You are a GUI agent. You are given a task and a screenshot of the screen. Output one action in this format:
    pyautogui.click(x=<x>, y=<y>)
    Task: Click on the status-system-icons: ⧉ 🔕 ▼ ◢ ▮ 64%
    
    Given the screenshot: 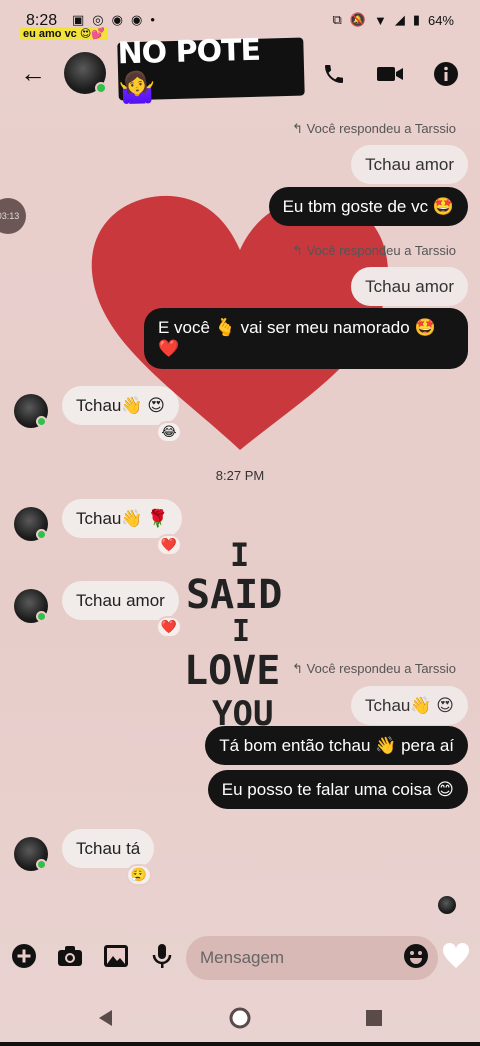 What is the action you would take?
    pyautogui.click(x=393, y=20)
    